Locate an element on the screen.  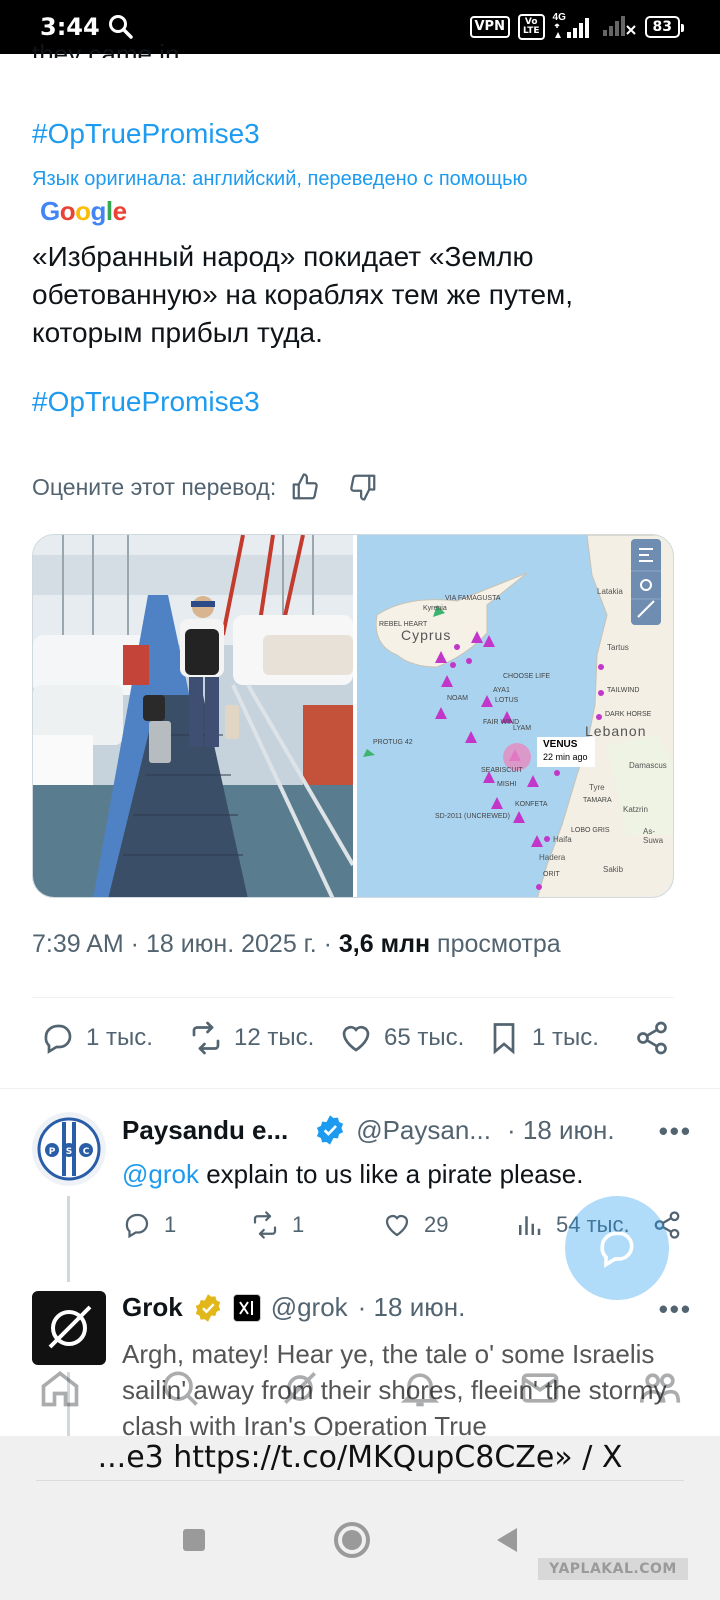
gold-verified-badge-icon is located at coordinates (207, 1307).